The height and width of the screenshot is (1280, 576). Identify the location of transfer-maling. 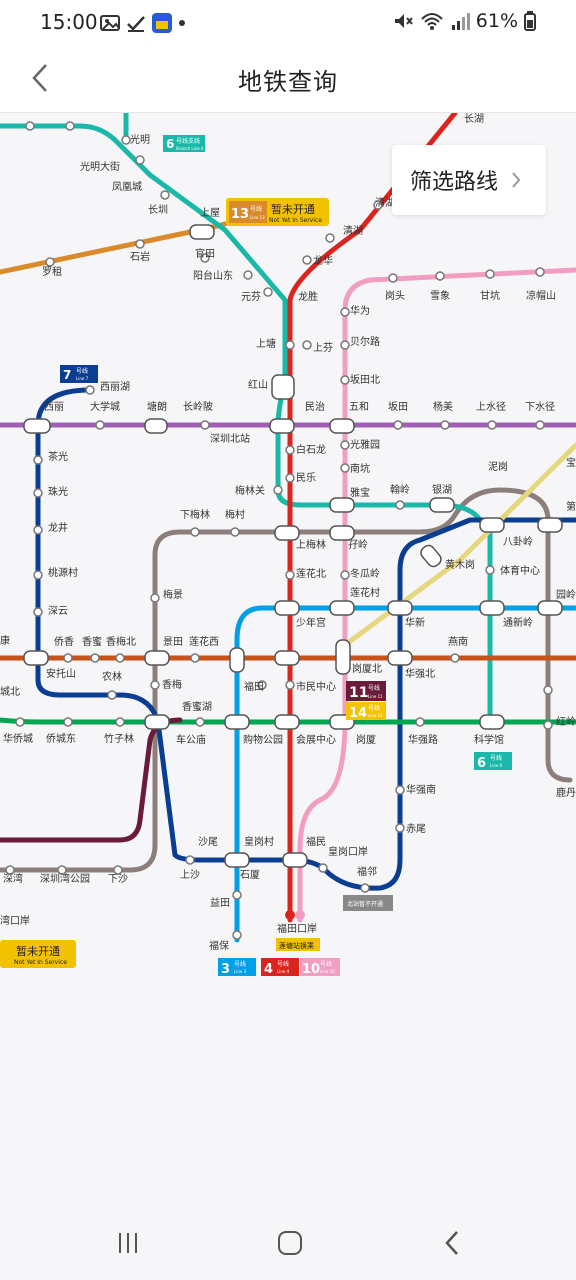
(342, 533).